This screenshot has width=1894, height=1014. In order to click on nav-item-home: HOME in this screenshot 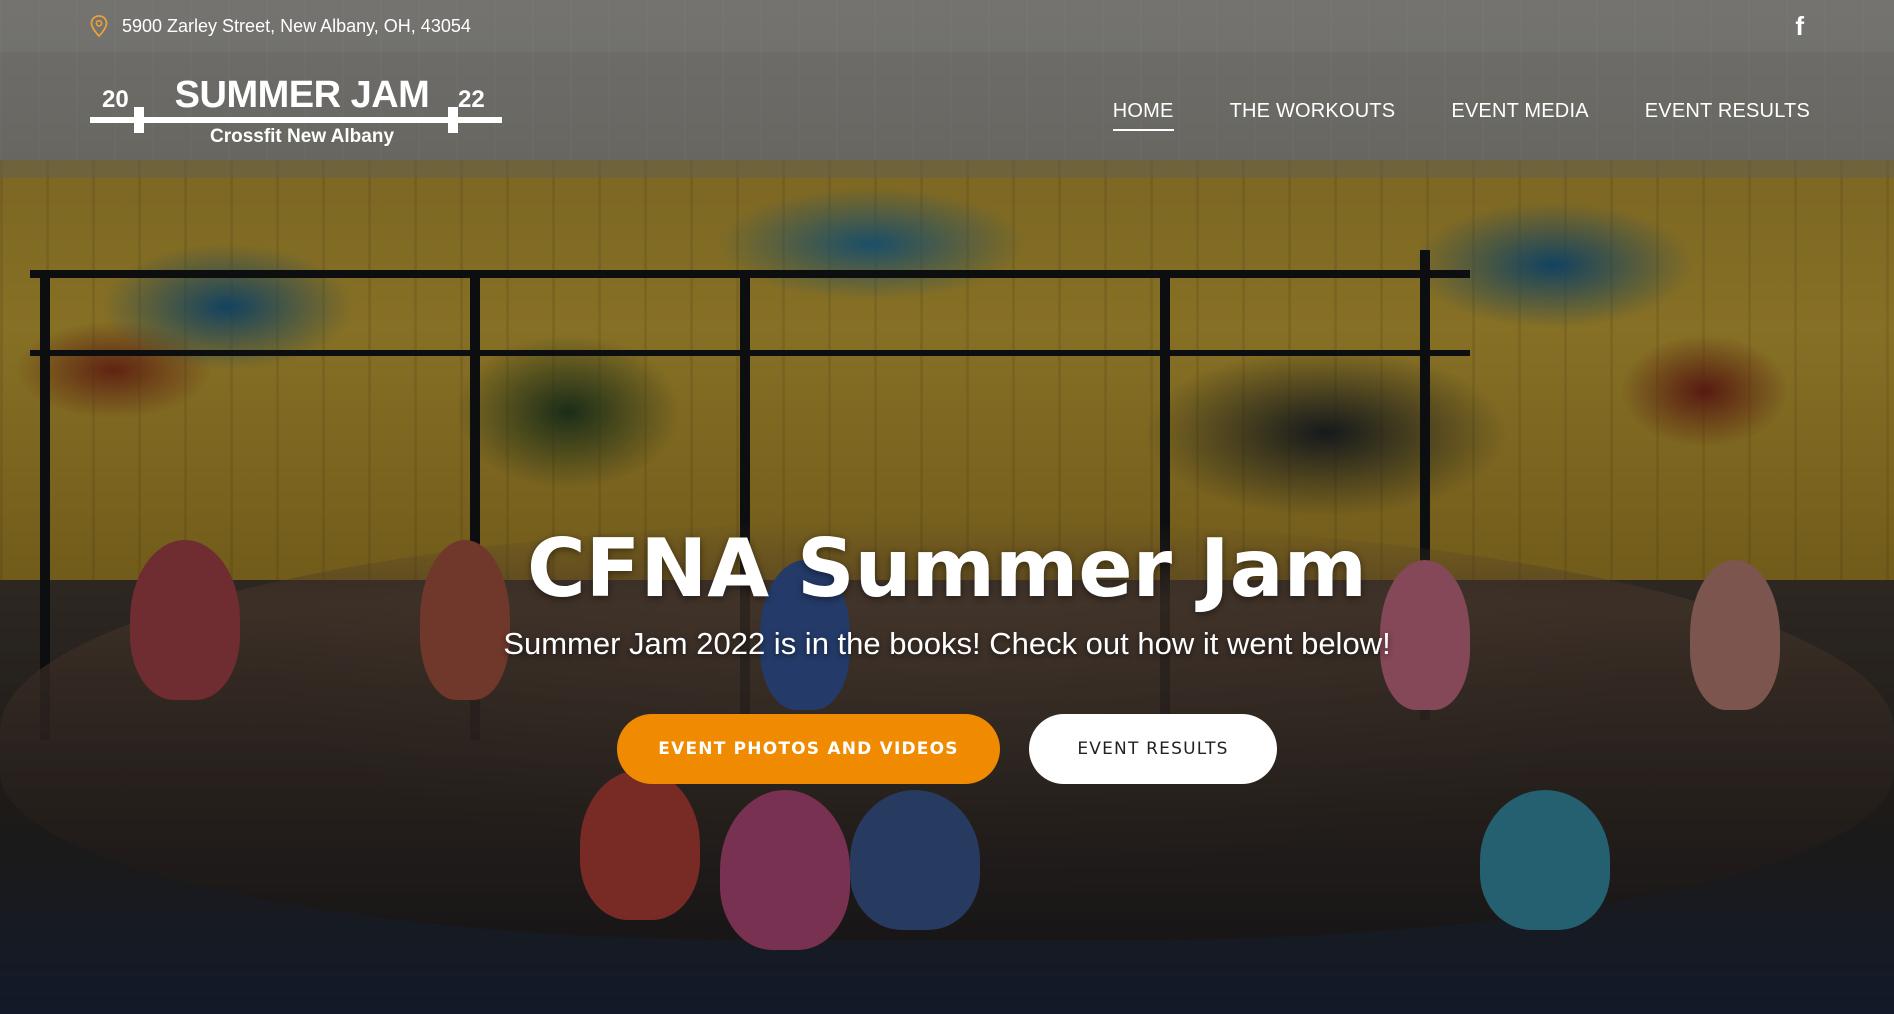, I will do `click(1143, 115)`.